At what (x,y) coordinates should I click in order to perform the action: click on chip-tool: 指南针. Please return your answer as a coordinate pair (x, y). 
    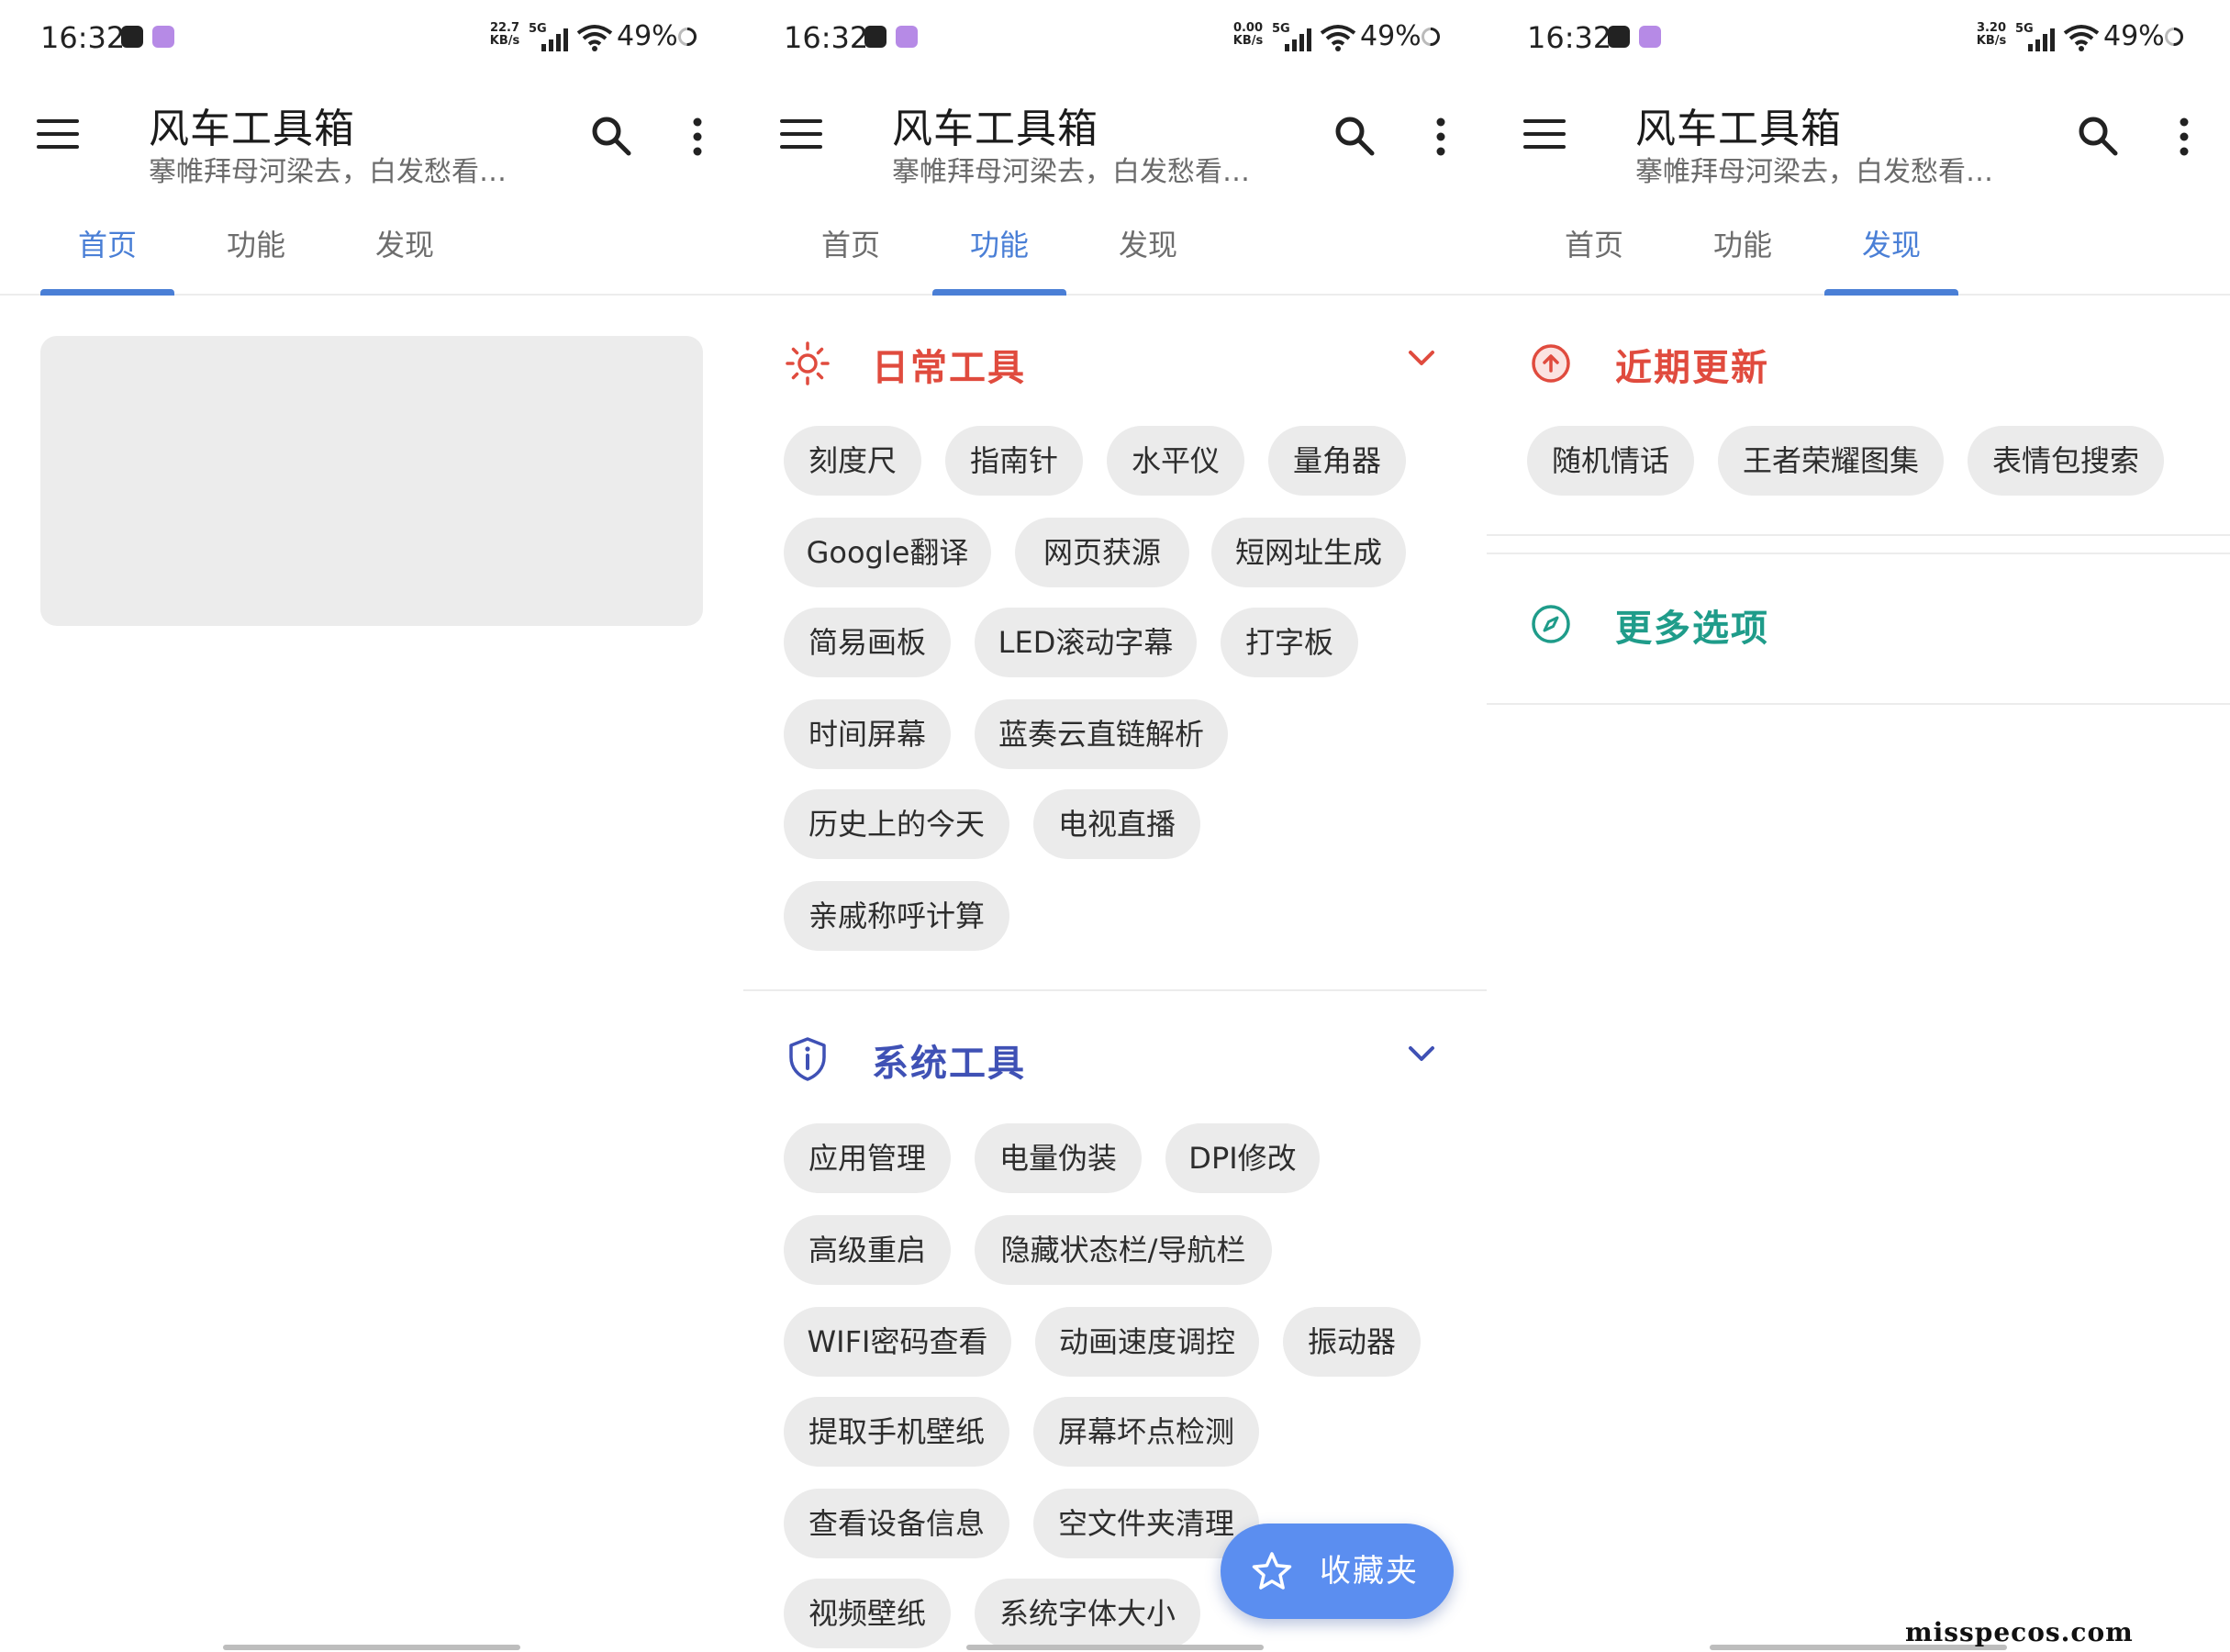
    Looking at the image, I should click on (1014, 461).